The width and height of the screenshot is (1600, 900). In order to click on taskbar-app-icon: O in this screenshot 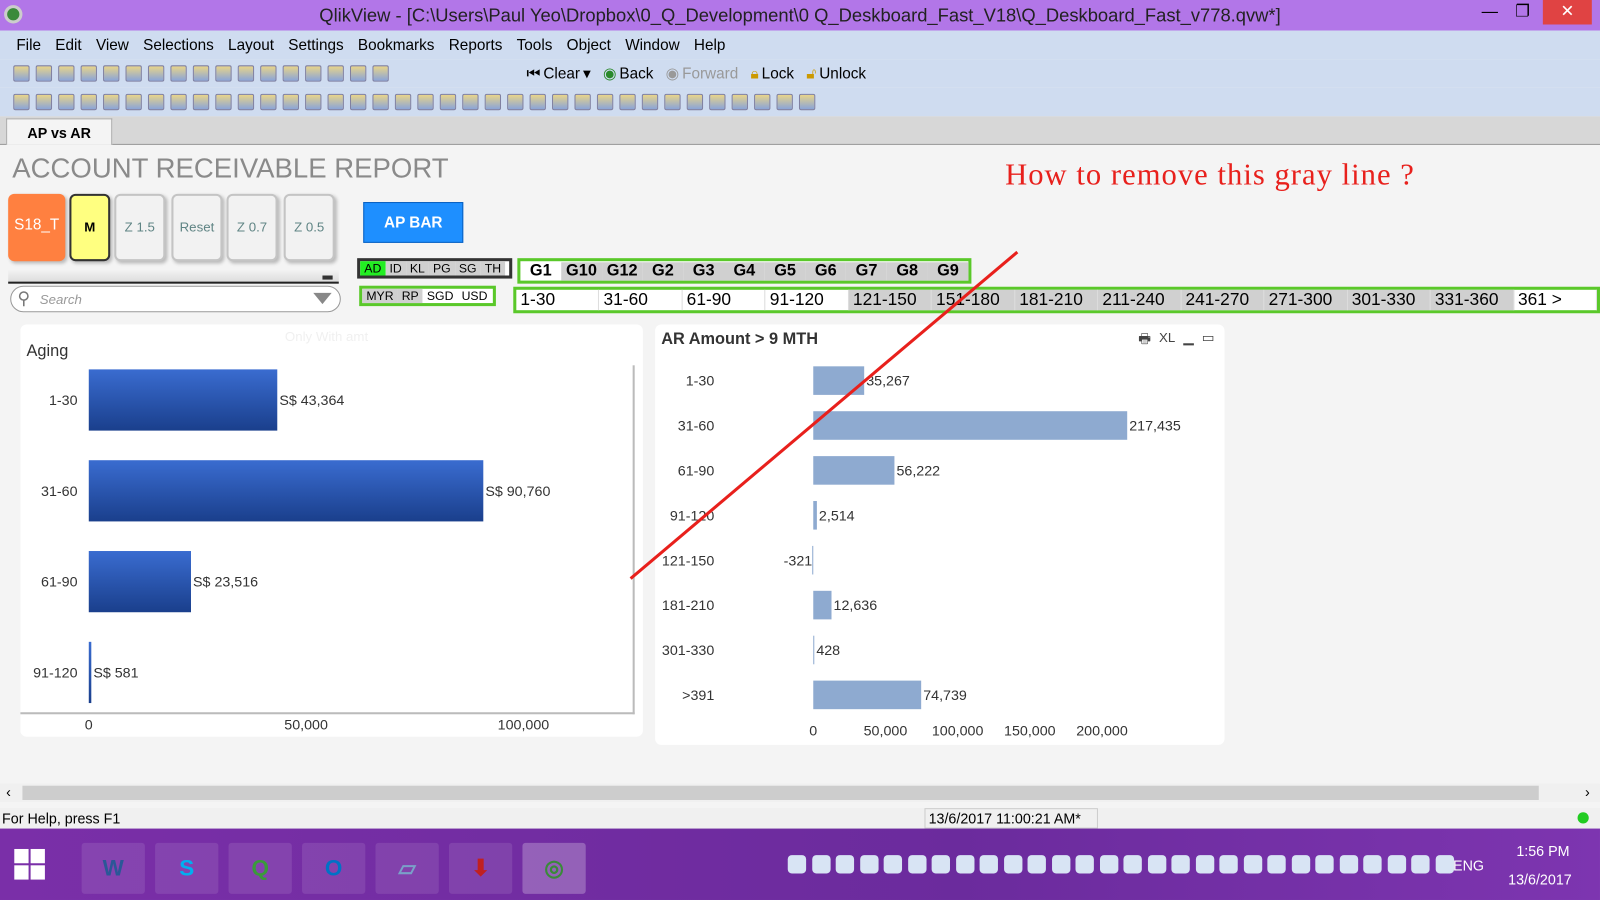, I will do `click(334, 868)`.